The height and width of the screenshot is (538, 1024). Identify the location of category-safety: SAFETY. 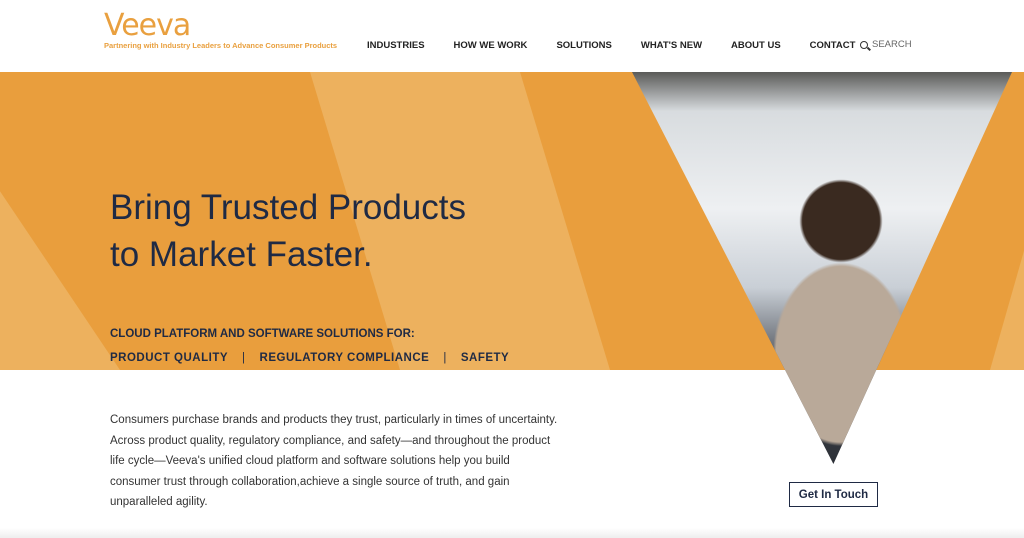
(485, 358).